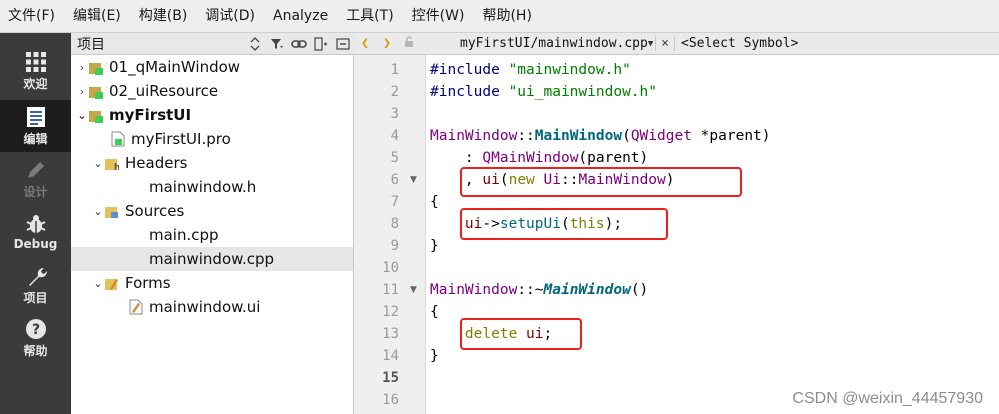  I want to click on line-number: 6, so click(394, 180).